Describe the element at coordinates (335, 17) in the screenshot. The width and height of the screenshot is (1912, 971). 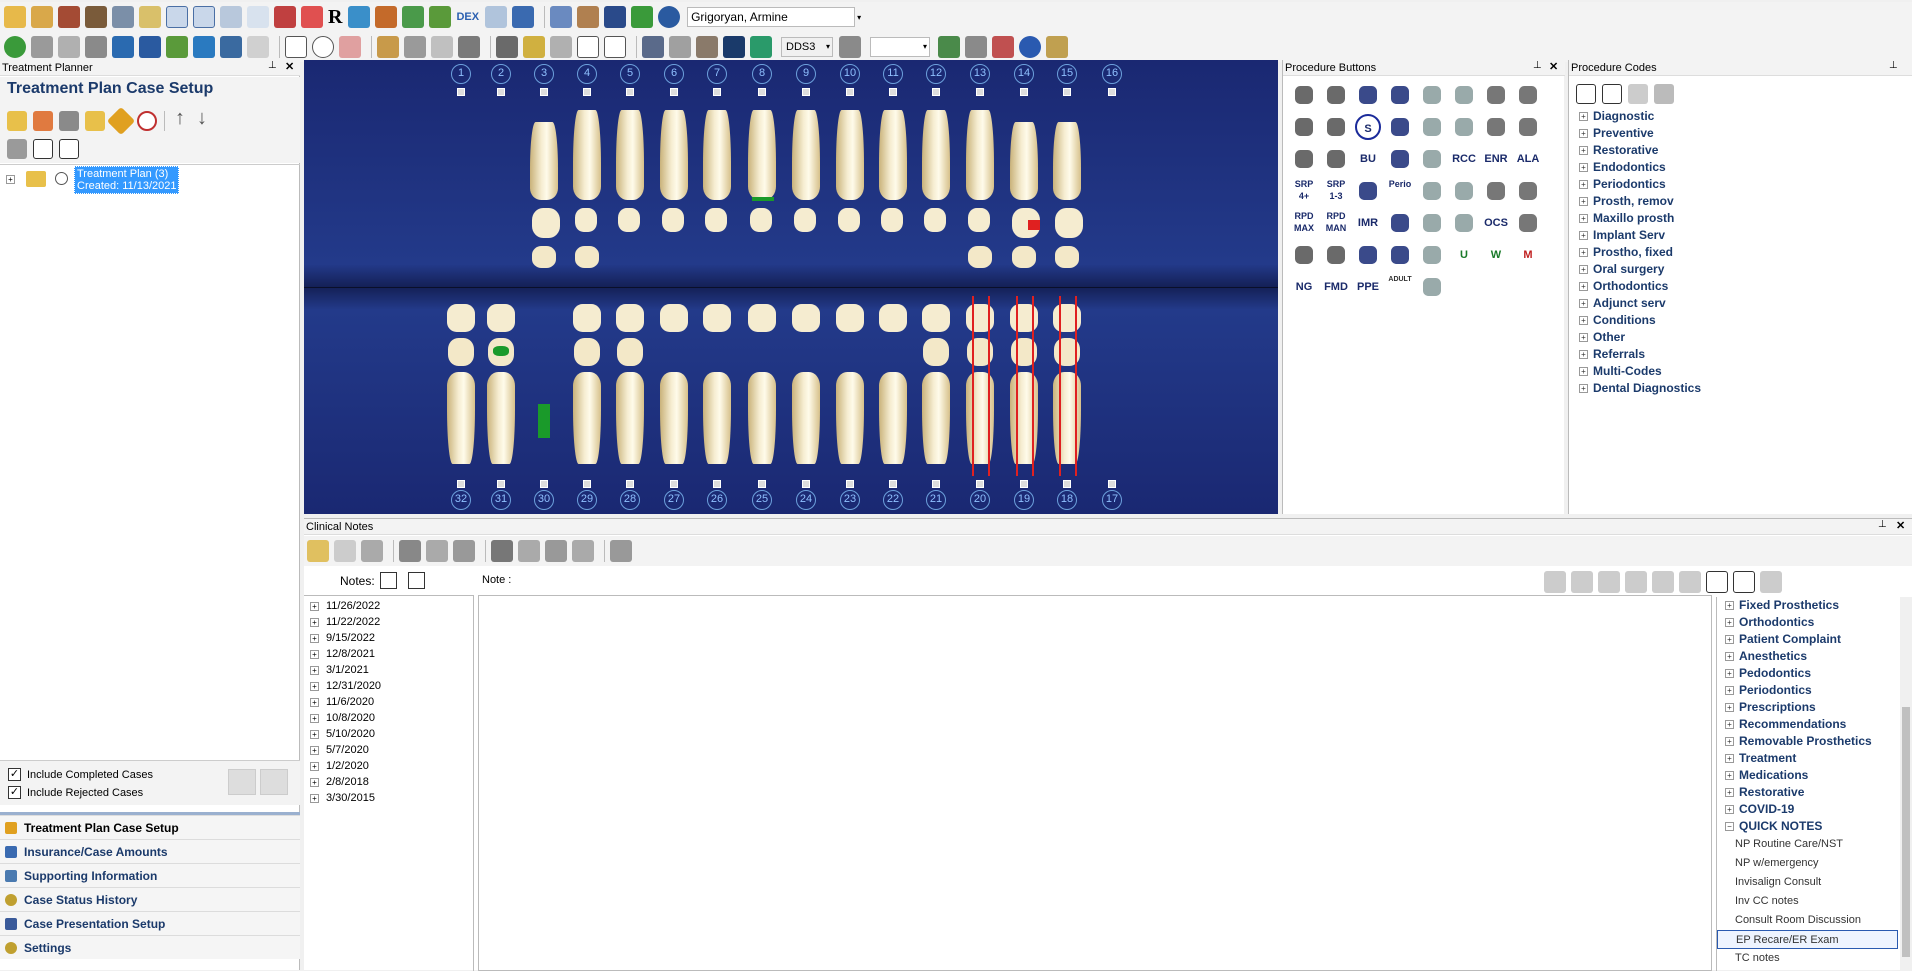
I see `rx-icon: R` at that location.